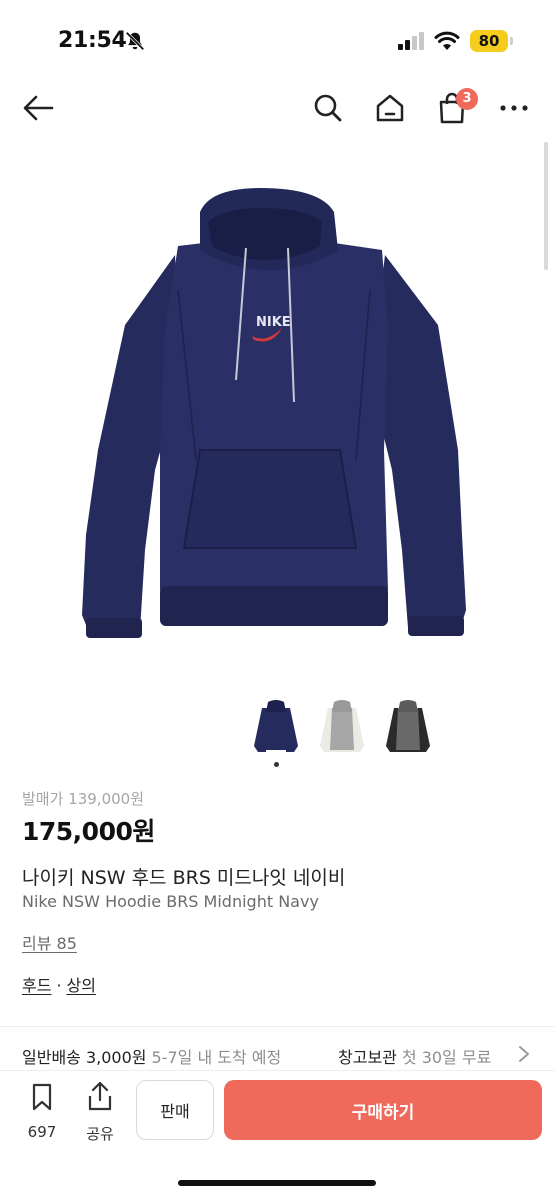 Image resolution: width=554 pixels, height=1200 pixels. I want to click on category-link-top: 상의, so click(81, 985).